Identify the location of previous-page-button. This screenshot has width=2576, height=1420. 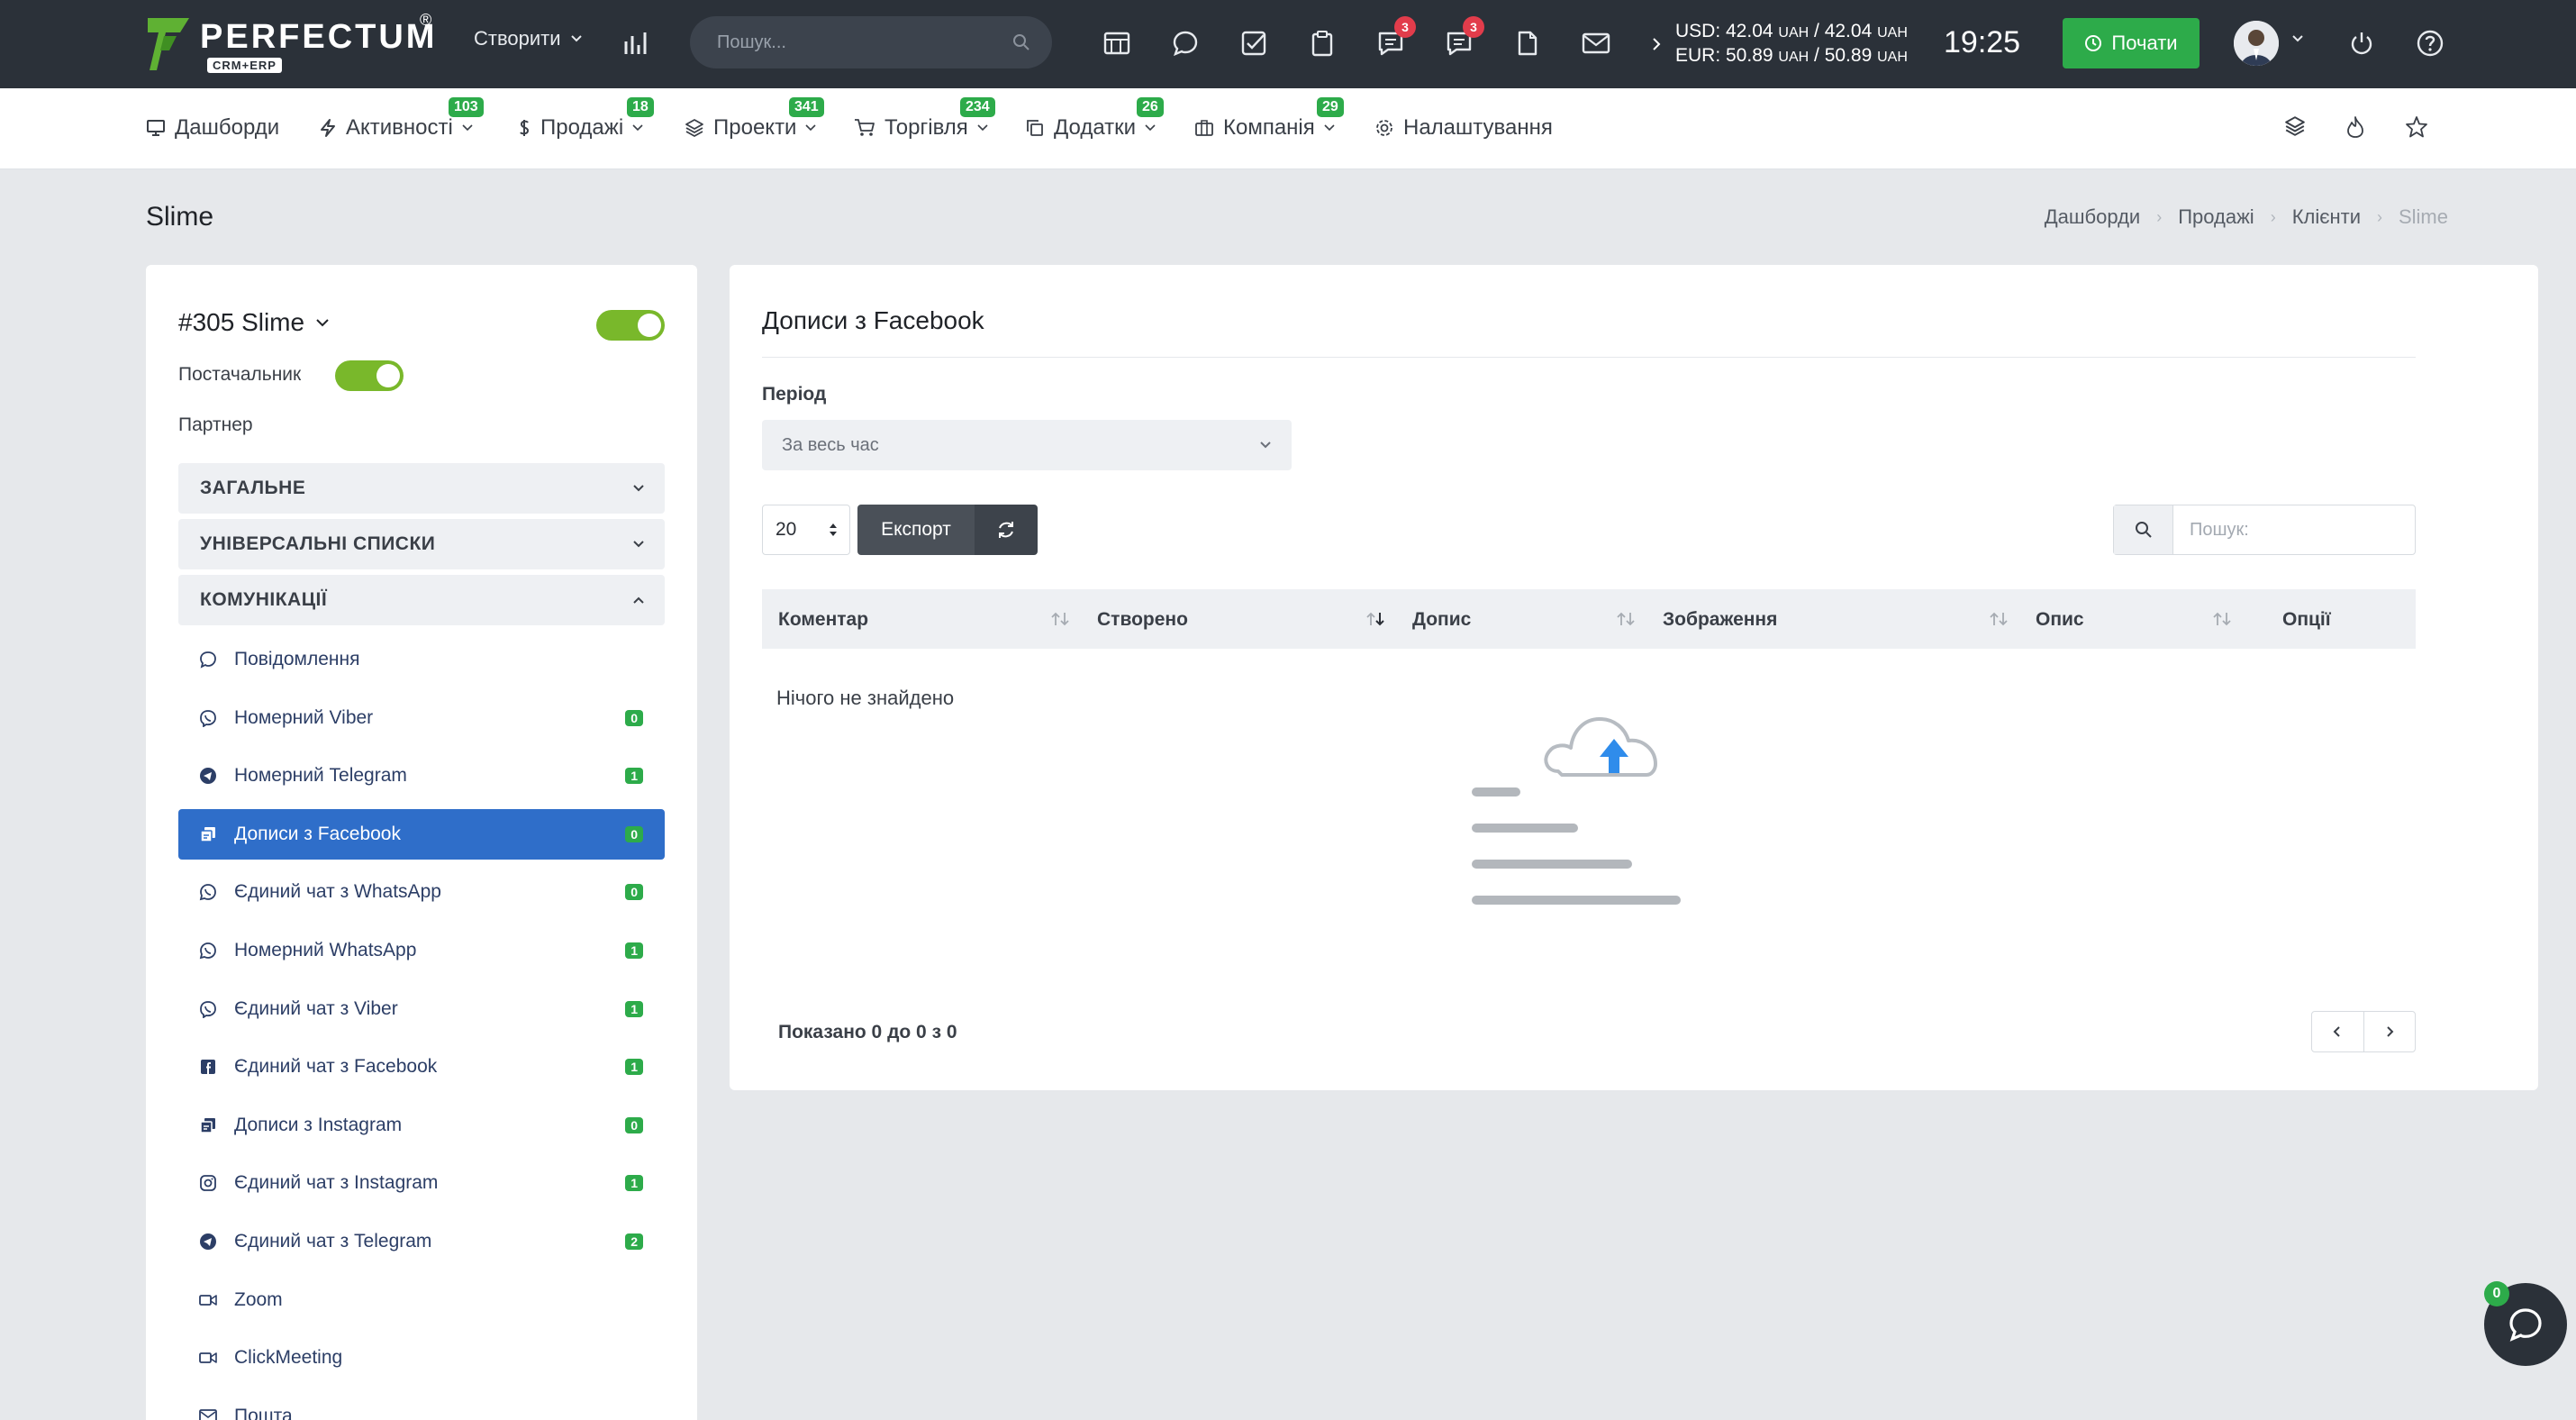
(2337, 1031).